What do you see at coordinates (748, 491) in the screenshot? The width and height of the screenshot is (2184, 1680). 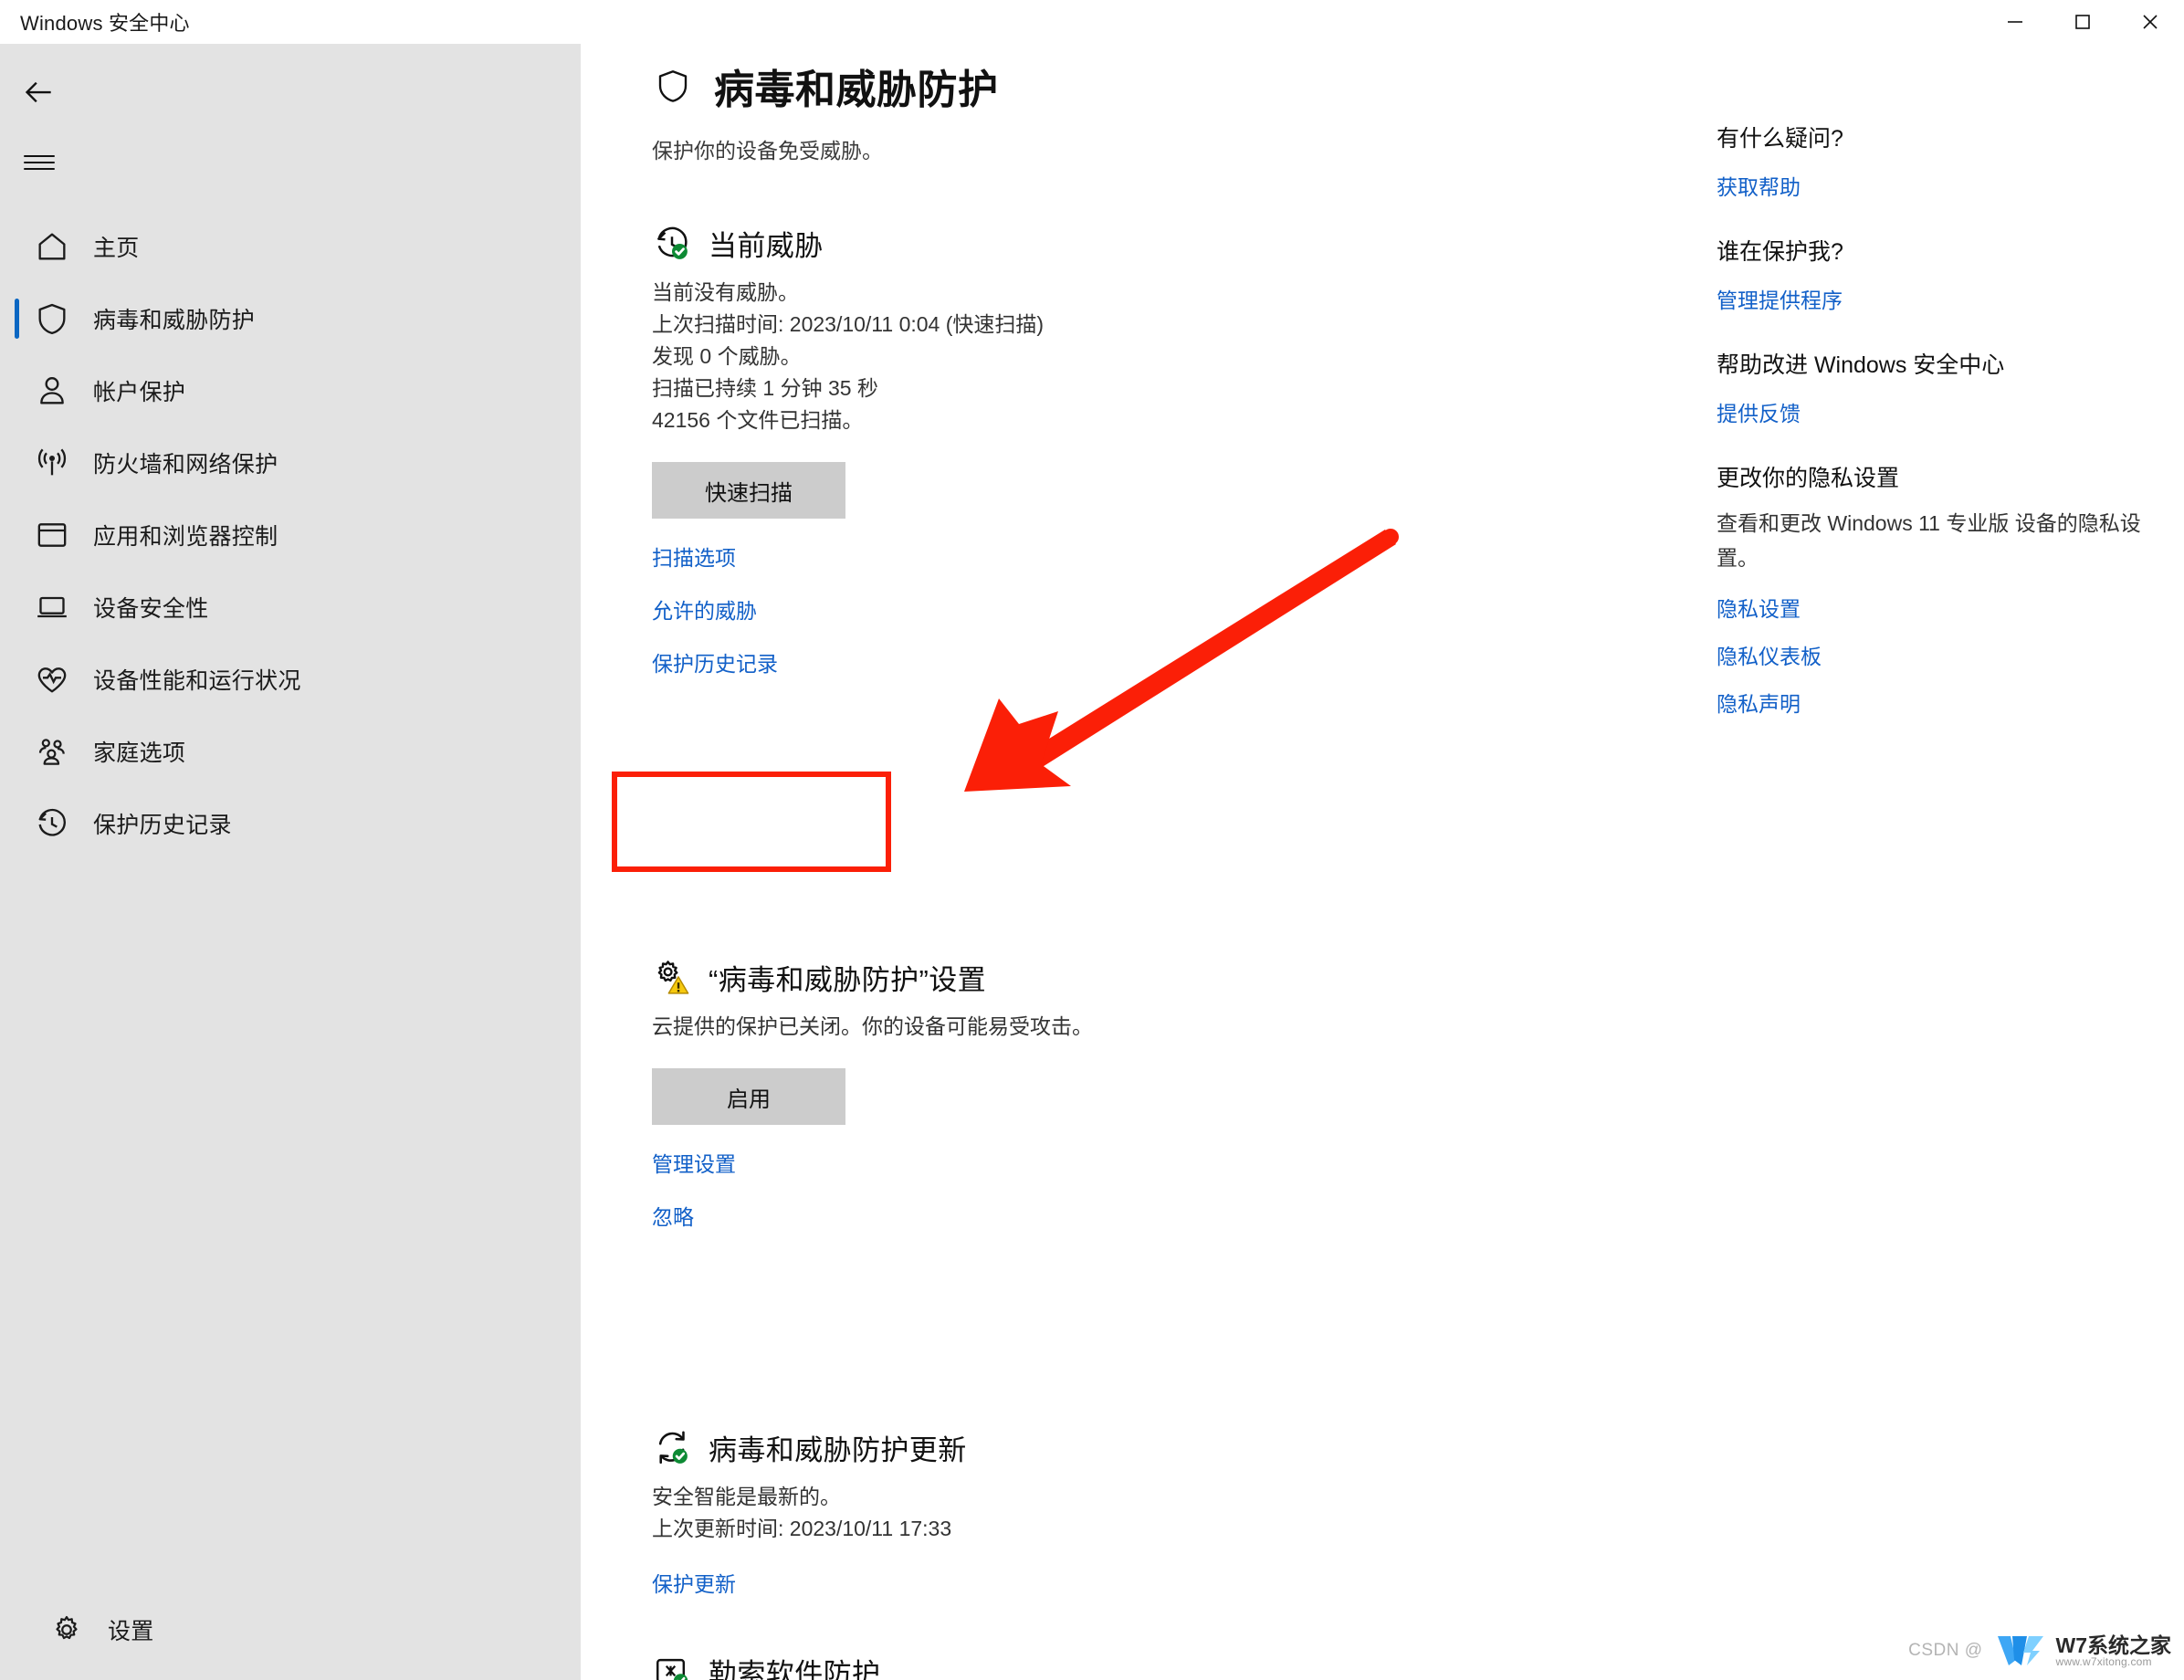 I see `quick-scan-button: 快速扫描` at bounding box center [748, 491].